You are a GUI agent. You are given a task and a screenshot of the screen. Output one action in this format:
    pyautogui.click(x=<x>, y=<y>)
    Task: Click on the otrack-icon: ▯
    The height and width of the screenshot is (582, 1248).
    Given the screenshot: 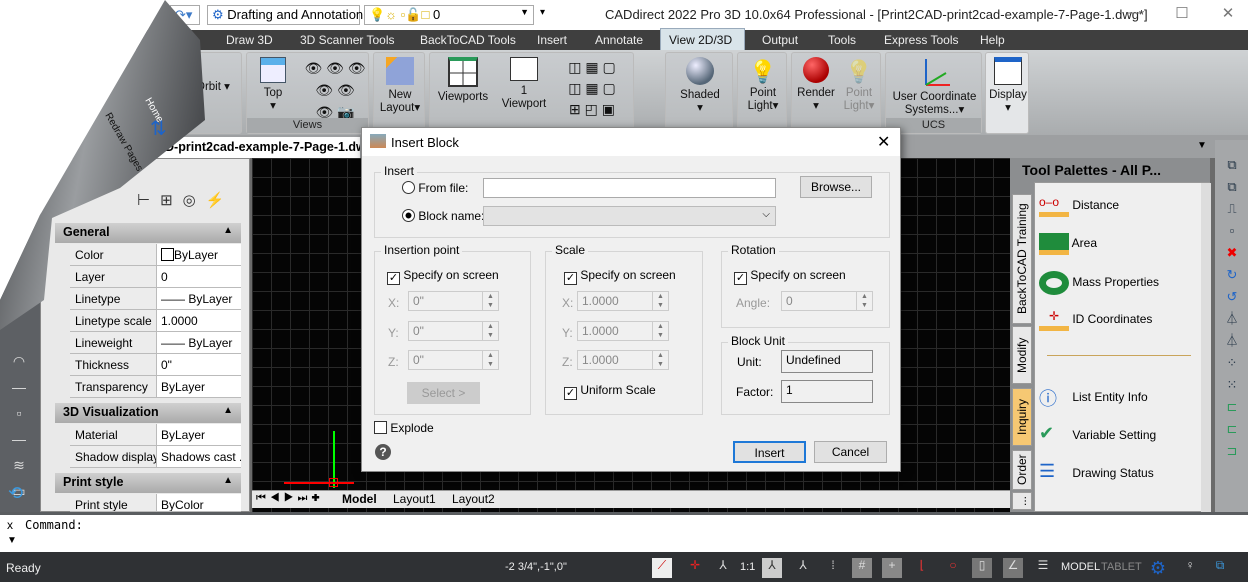 What is the action you would take?
    pyautogui.click(x=982, y=568)
    